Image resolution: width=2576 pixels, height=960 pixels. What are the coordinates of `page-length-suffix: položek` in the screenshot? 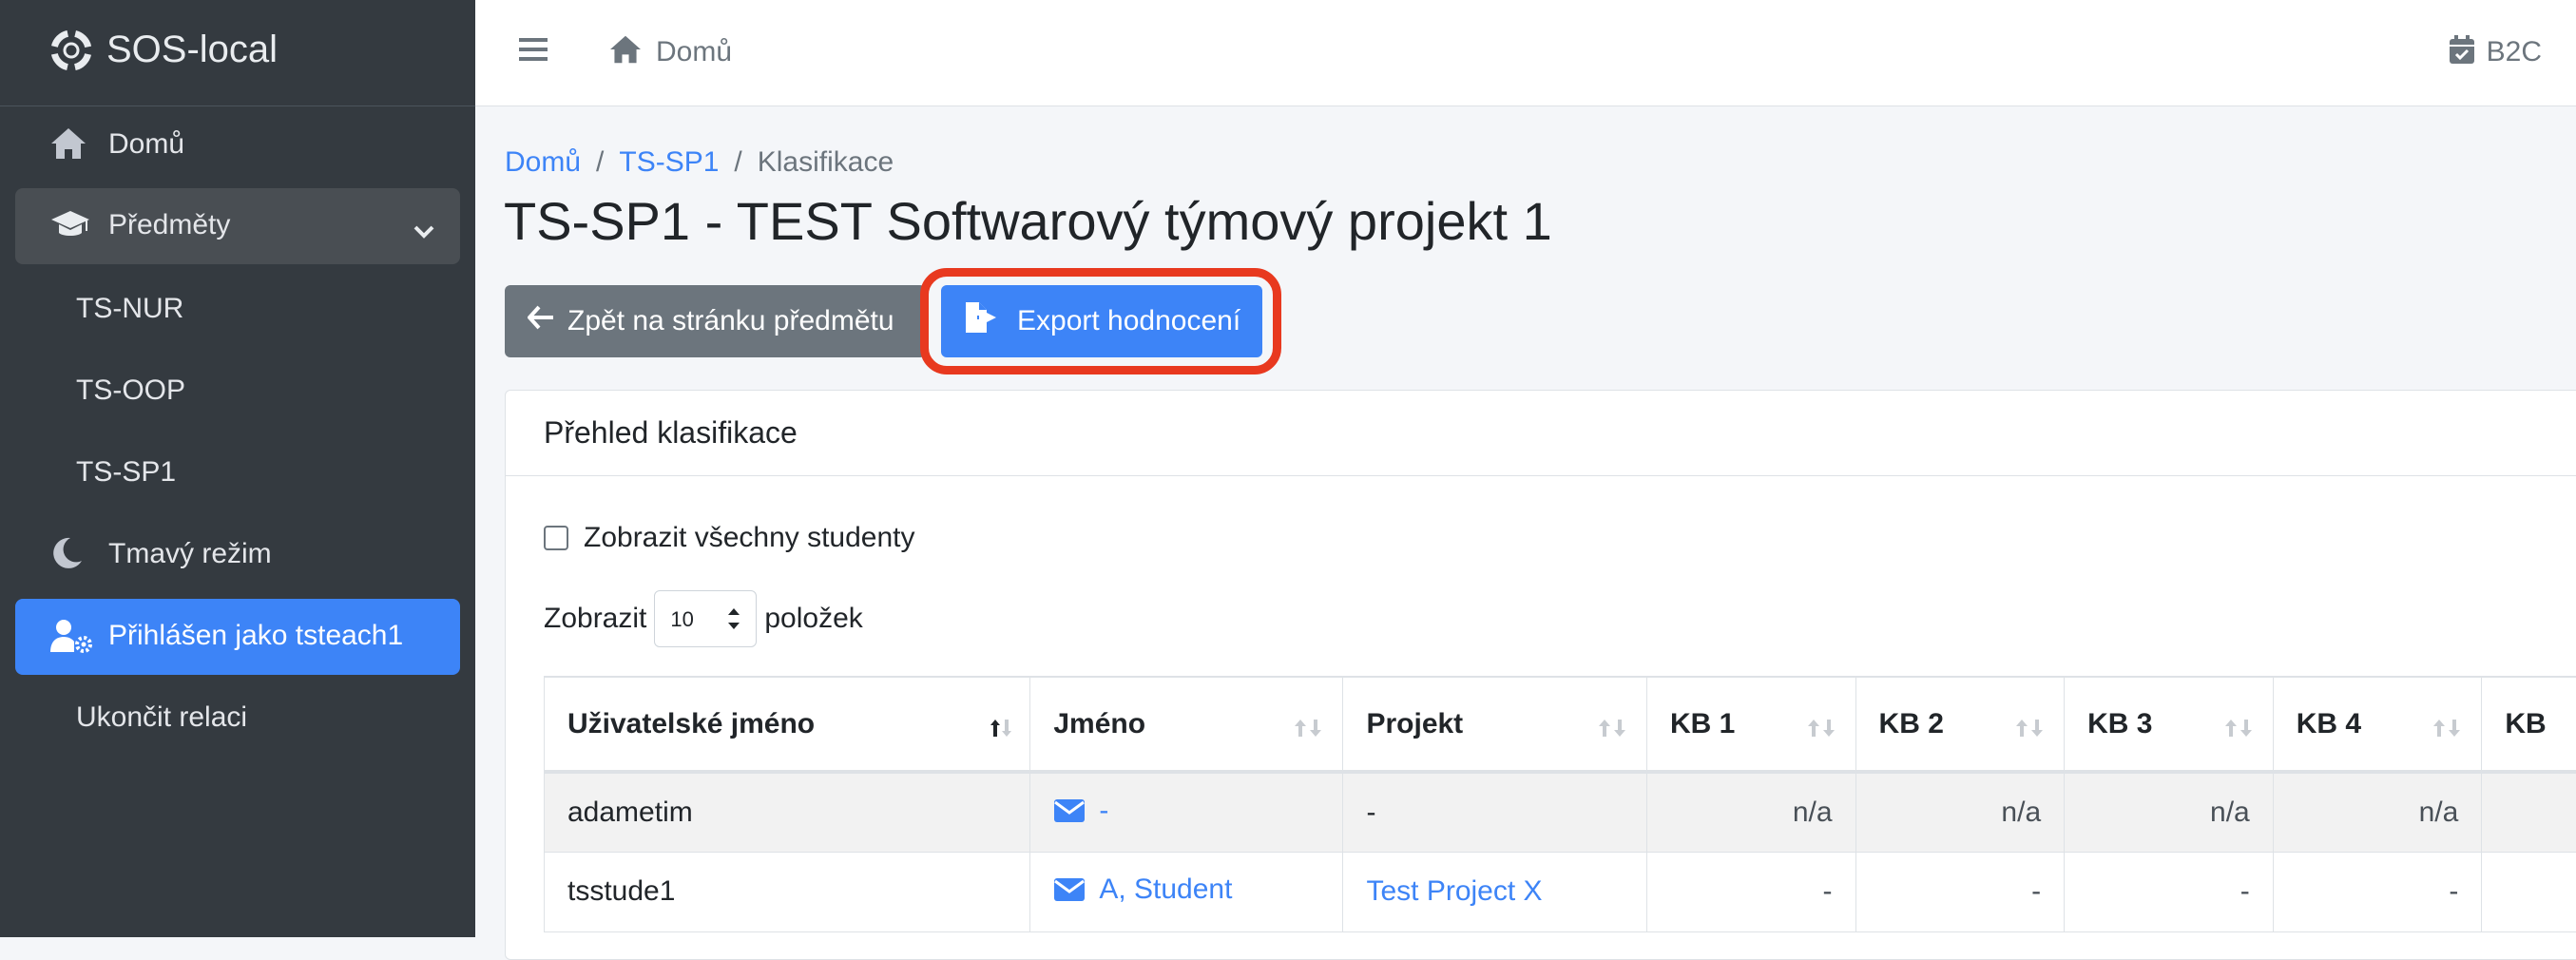 It's located at (813, 619).